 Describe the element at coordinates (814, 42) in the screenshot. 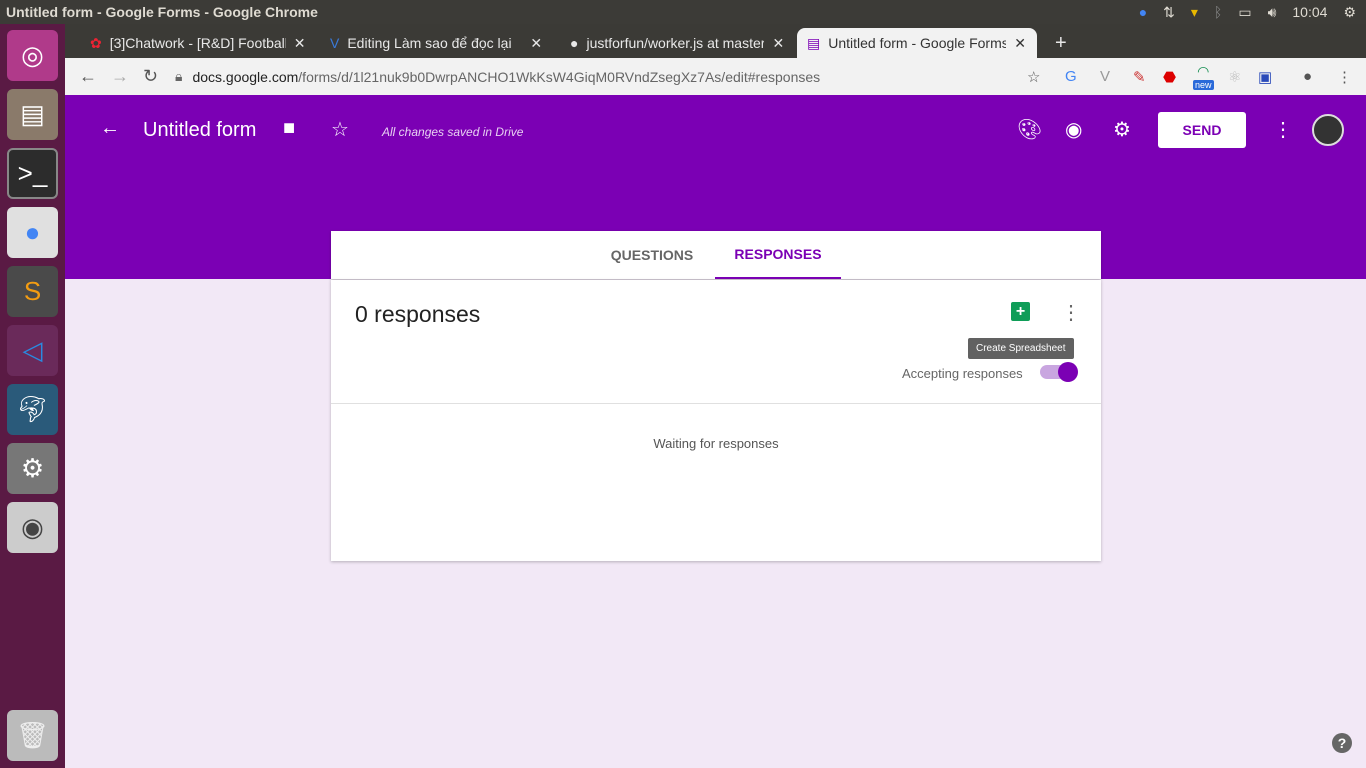

I see `forms-icon: ▤` at that location.